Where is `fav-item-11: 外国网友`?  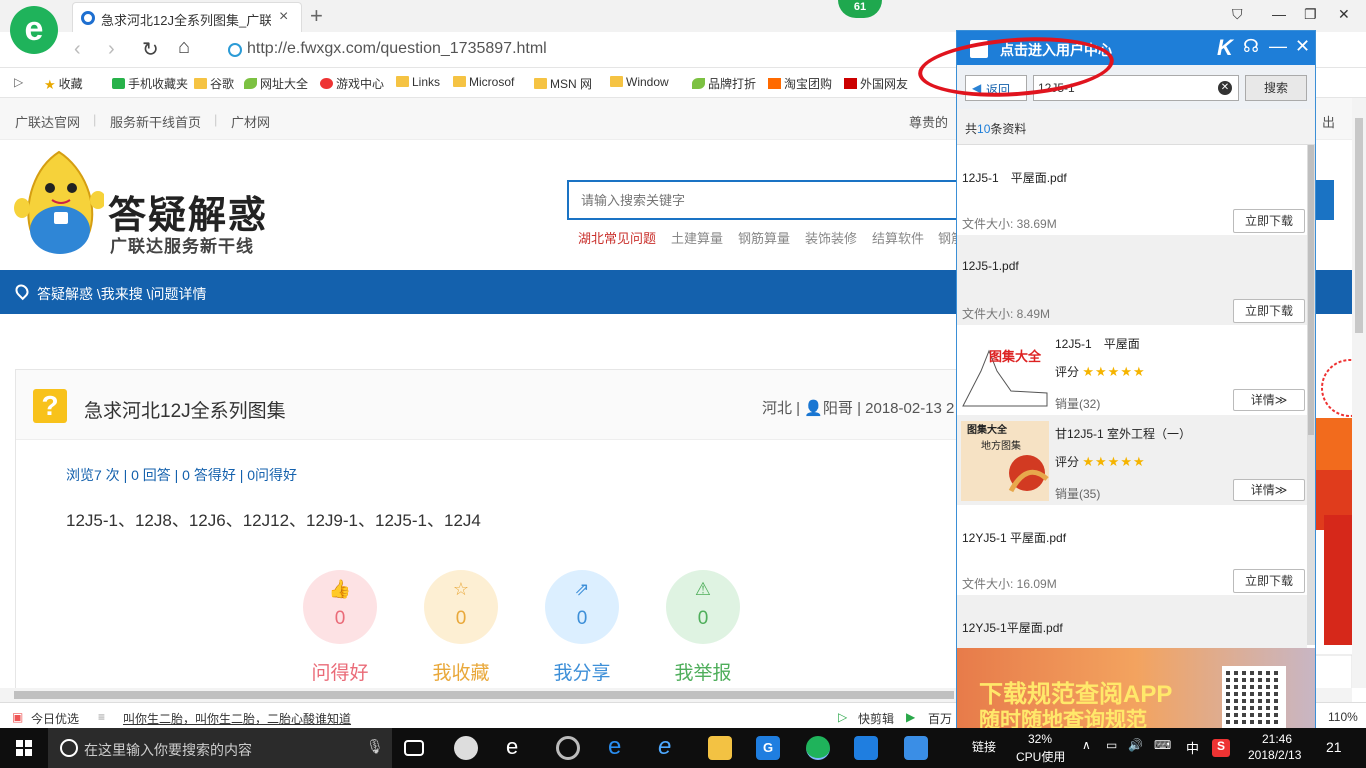 fav-item-11: 外国网友 is located at coordinates (876, 83).